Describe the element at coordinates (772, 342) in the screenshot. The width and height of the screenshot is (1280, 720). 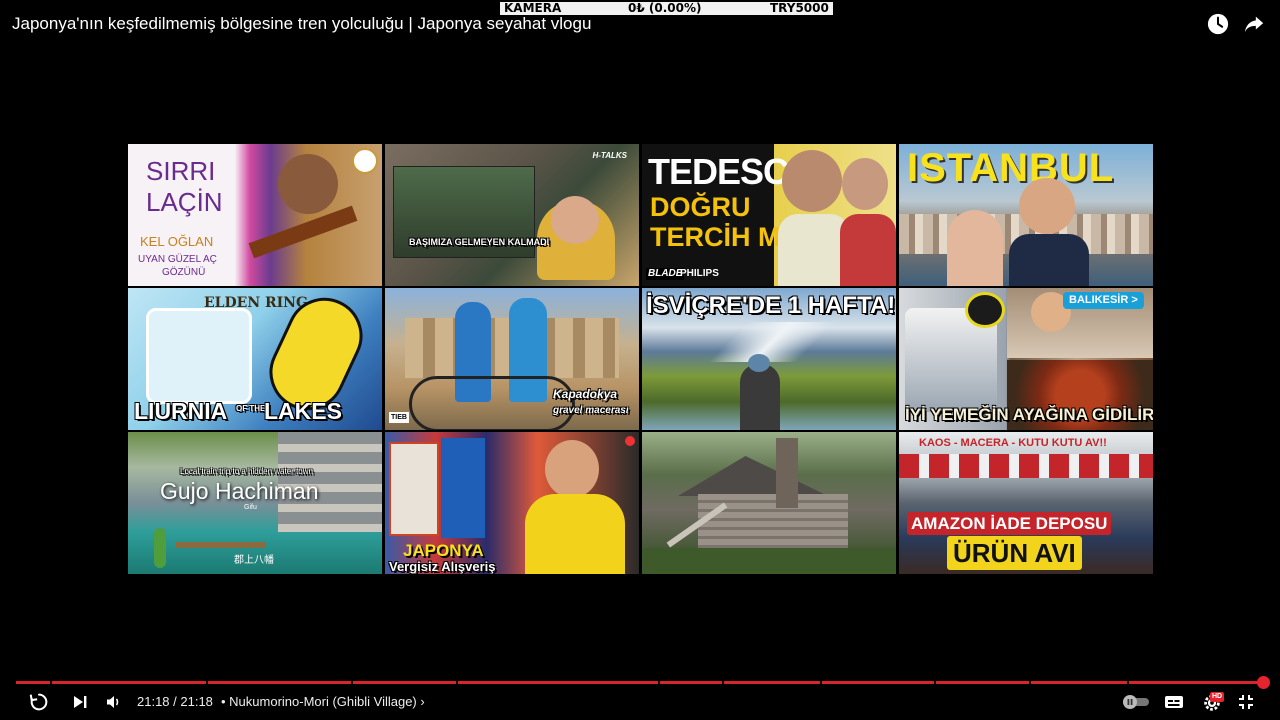
I see `thumbnail-mountains` at that location.